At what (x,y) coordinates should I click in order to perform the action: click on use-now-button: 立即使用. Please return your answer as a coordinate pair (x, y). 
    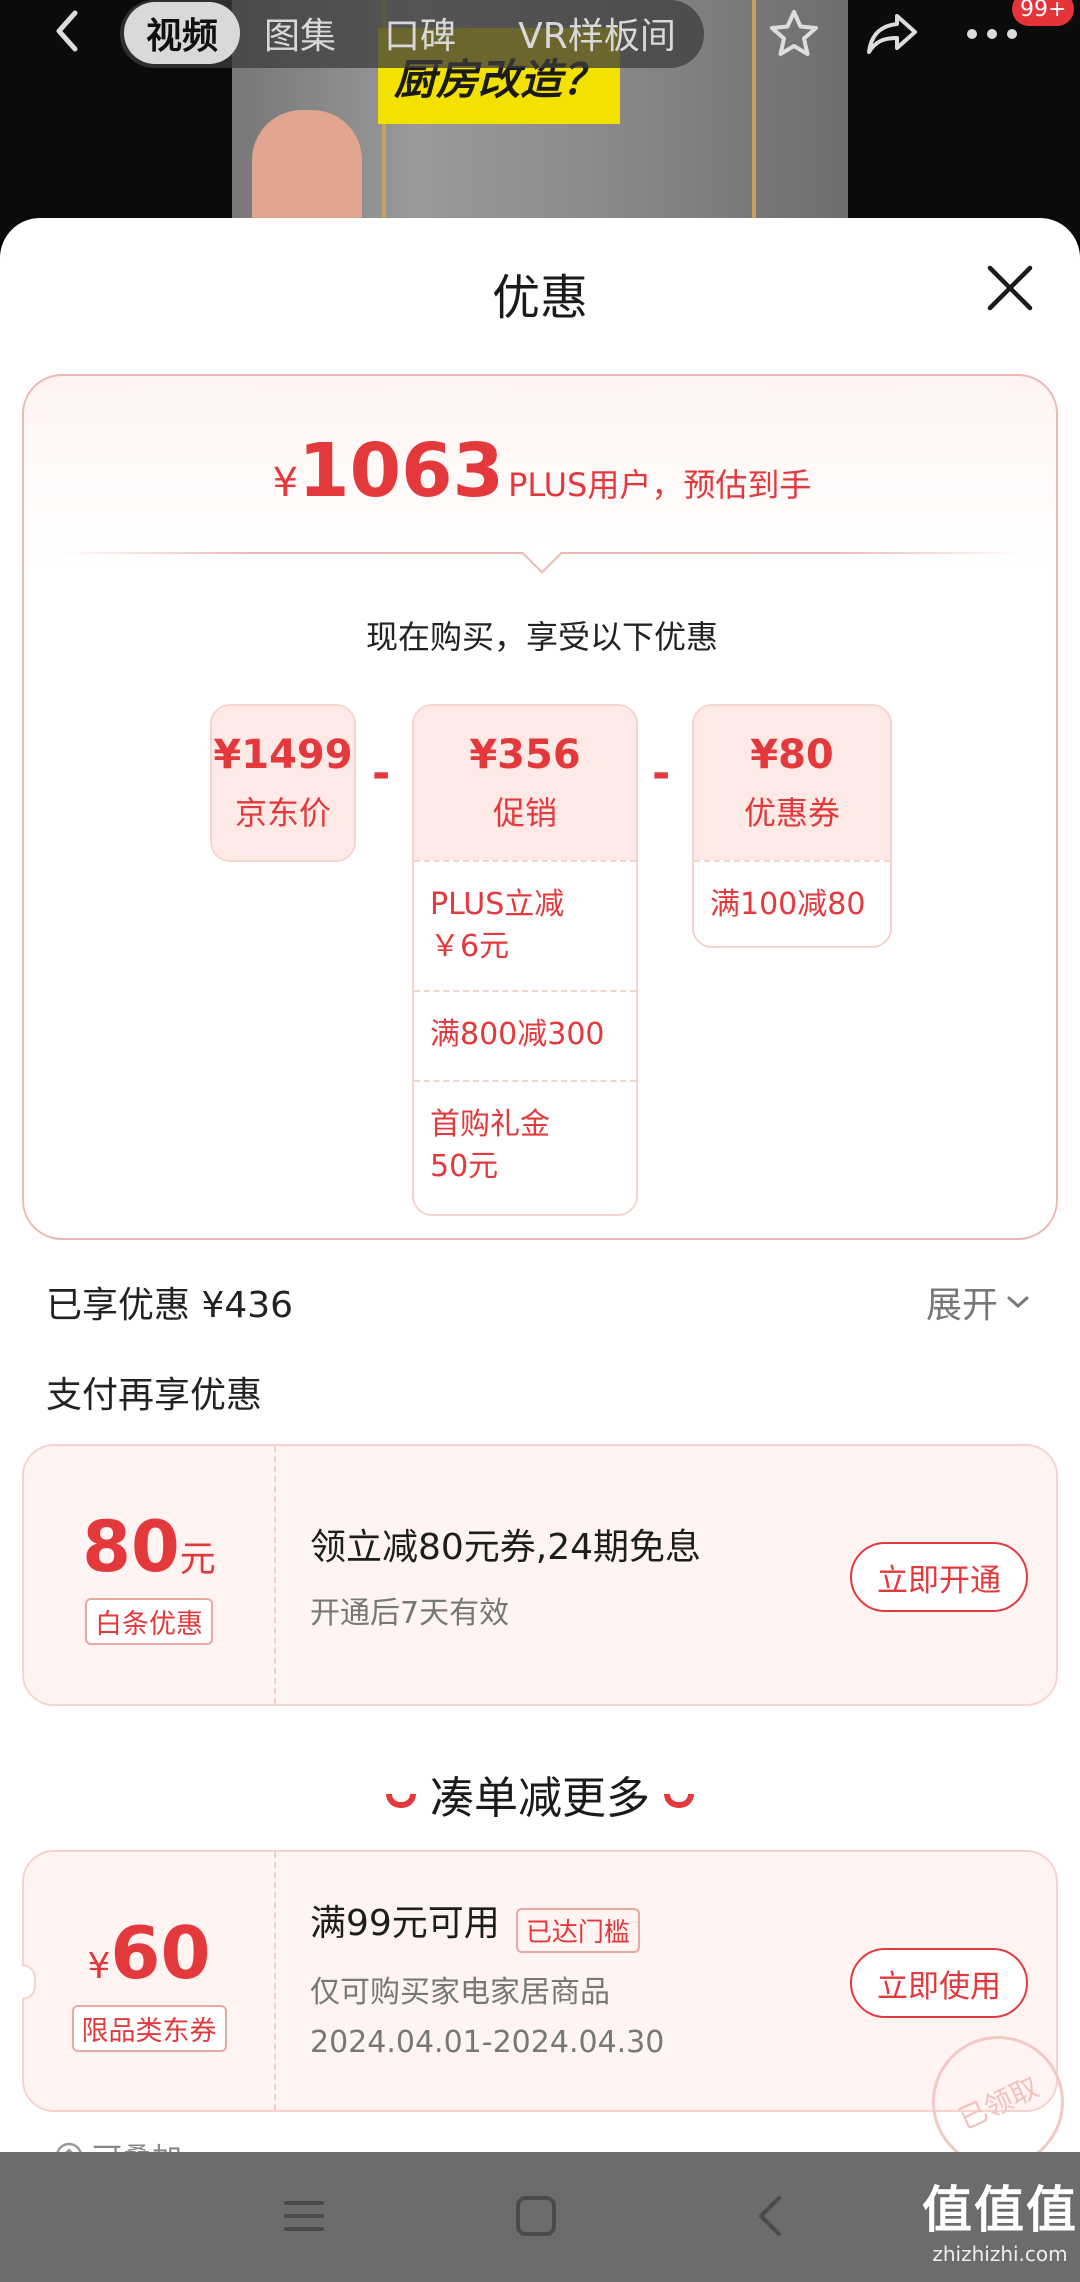
    Looking at the image, I should click on (939, 1983).